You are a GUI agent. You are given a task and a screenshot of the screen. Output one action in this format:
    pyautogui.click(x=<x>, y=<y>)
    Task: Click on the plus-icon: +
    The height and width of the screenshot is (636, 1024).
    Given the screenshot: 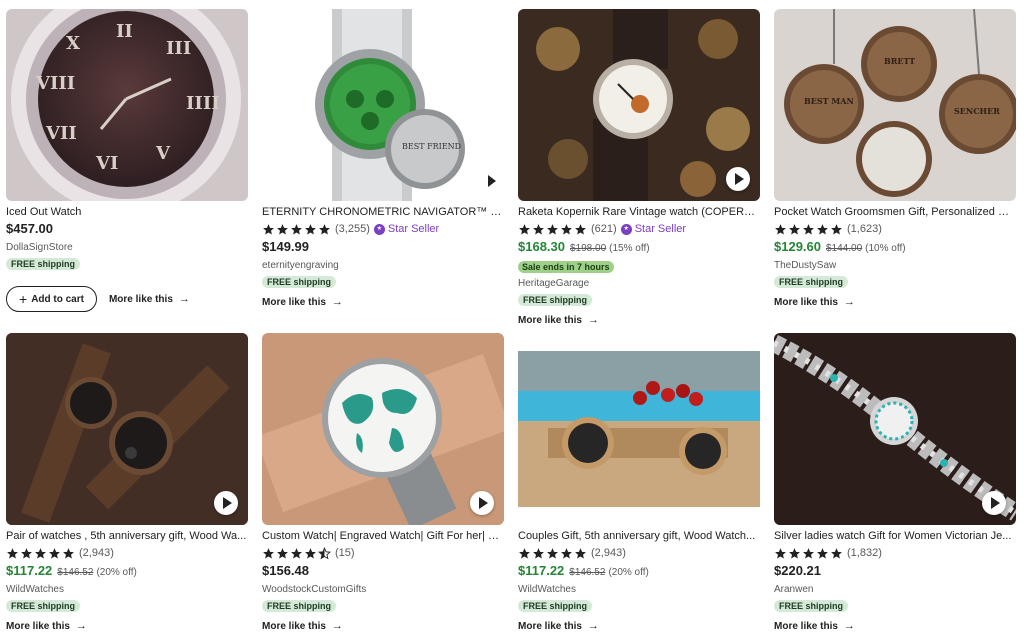 What is the action you would take?
    pyautogui.click(x=23, y=299)
    